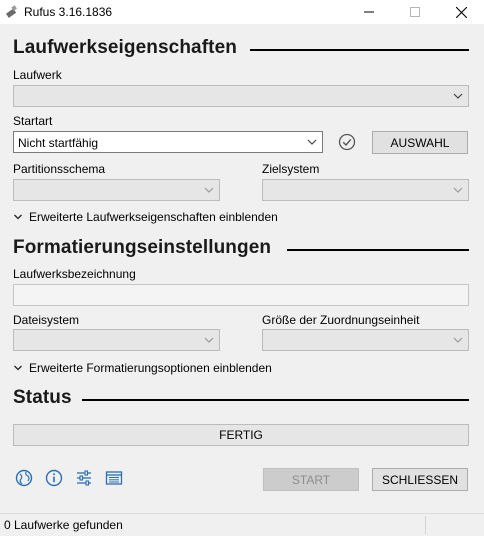 The height and width of the screenshot is (536, 484). I want to click on globe-icon, so click(24, 478).